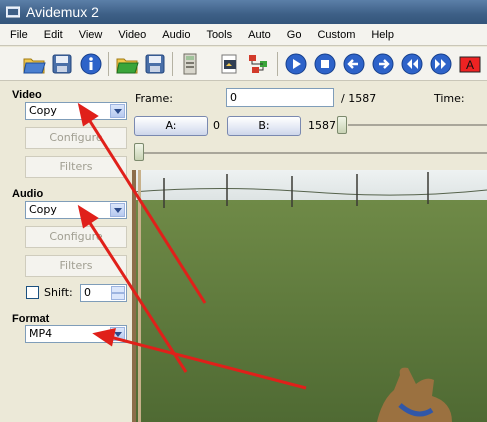 This screenshot has height=422, width=487. I want to click on toolbar: A, so click(243, 64).